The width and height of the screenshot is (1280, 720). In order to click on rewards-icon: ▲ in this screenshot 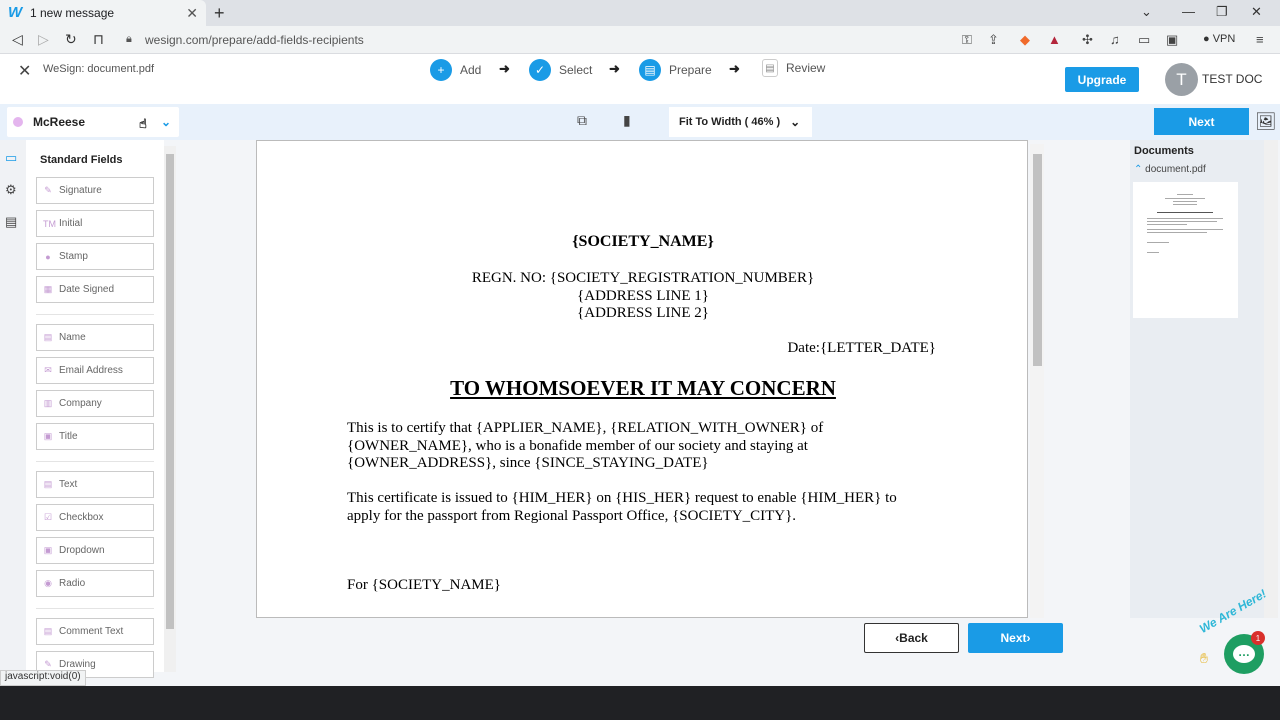, I will do `click(1054, 39)`.